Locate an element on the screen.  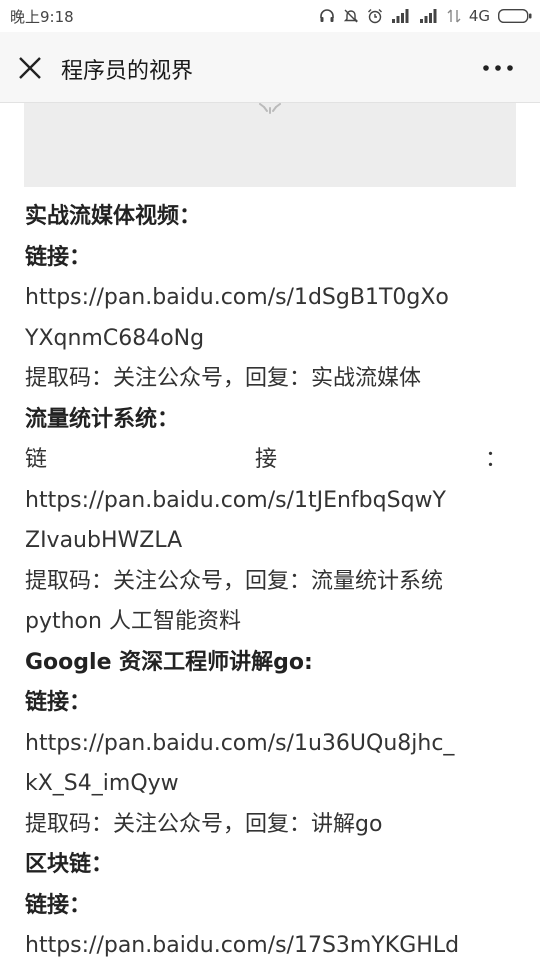
headphones-icon is located at coordinates (327, 15).